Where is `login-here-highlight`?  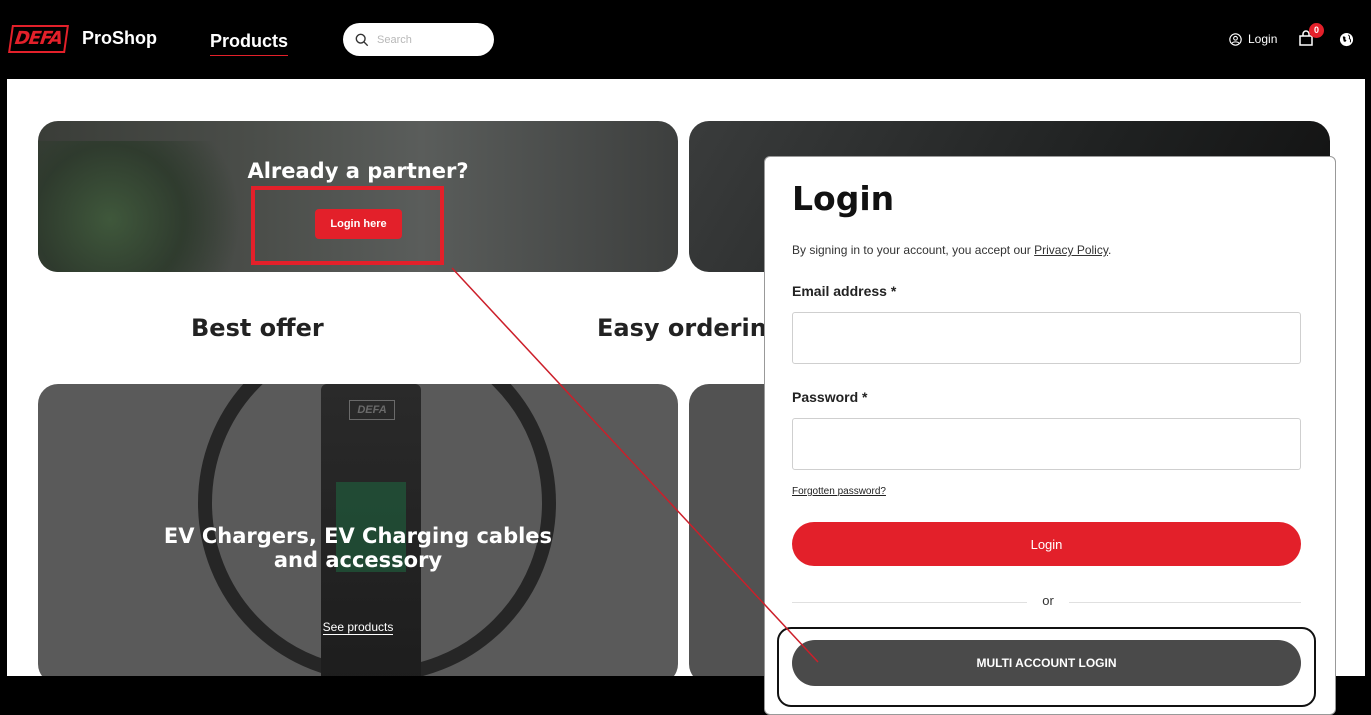 login-here-highlight is located at coordinates (347, 225).